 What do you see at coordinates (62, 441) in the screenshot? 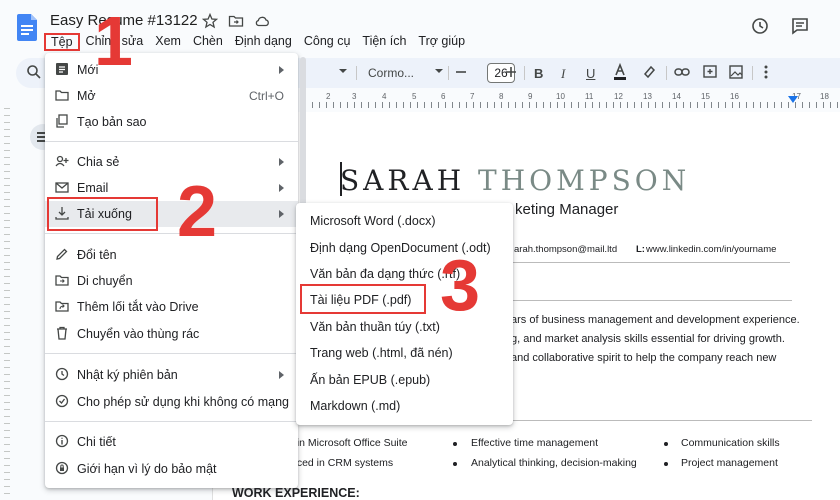
I see `info-icon` at bounding box center [62, 441].